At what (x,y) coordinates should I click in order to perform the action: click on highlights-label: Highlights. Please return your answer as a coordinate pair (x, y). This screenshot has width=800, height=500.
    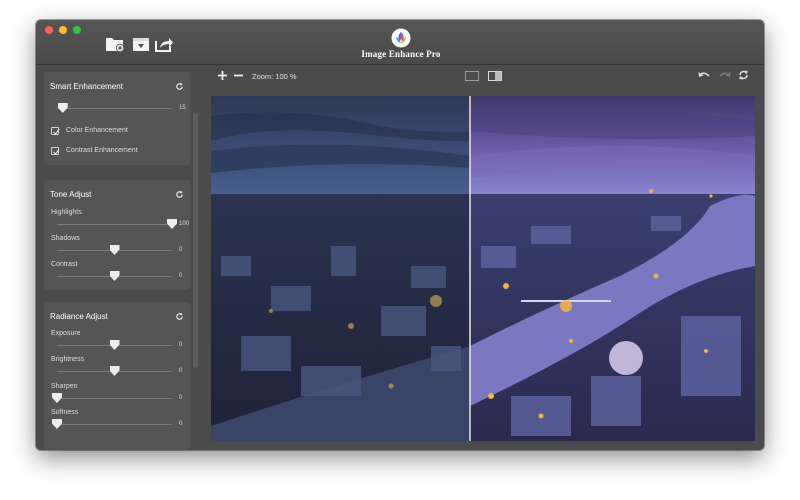
    Looking at the image, I should click on (66, 212).